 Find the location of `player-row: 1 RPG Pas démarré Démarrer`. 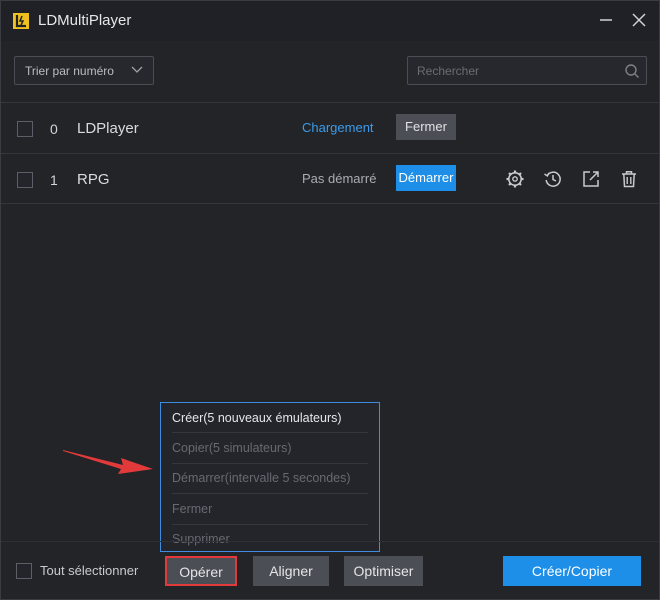

player-row: 1 RPG Pas démarré Démarrer is located at coordinates (330, 178).